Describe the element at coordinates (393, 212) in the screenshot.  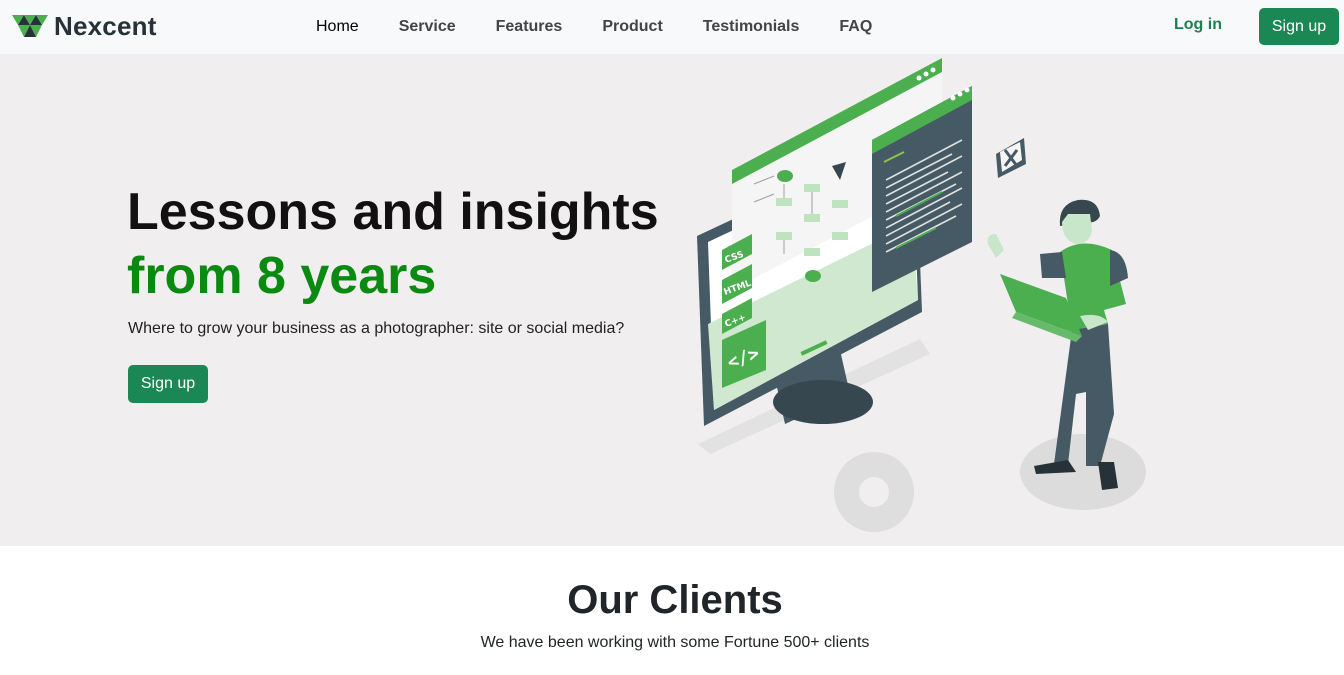
I see `hero-headline-line1: Lessons and insights` at that location.